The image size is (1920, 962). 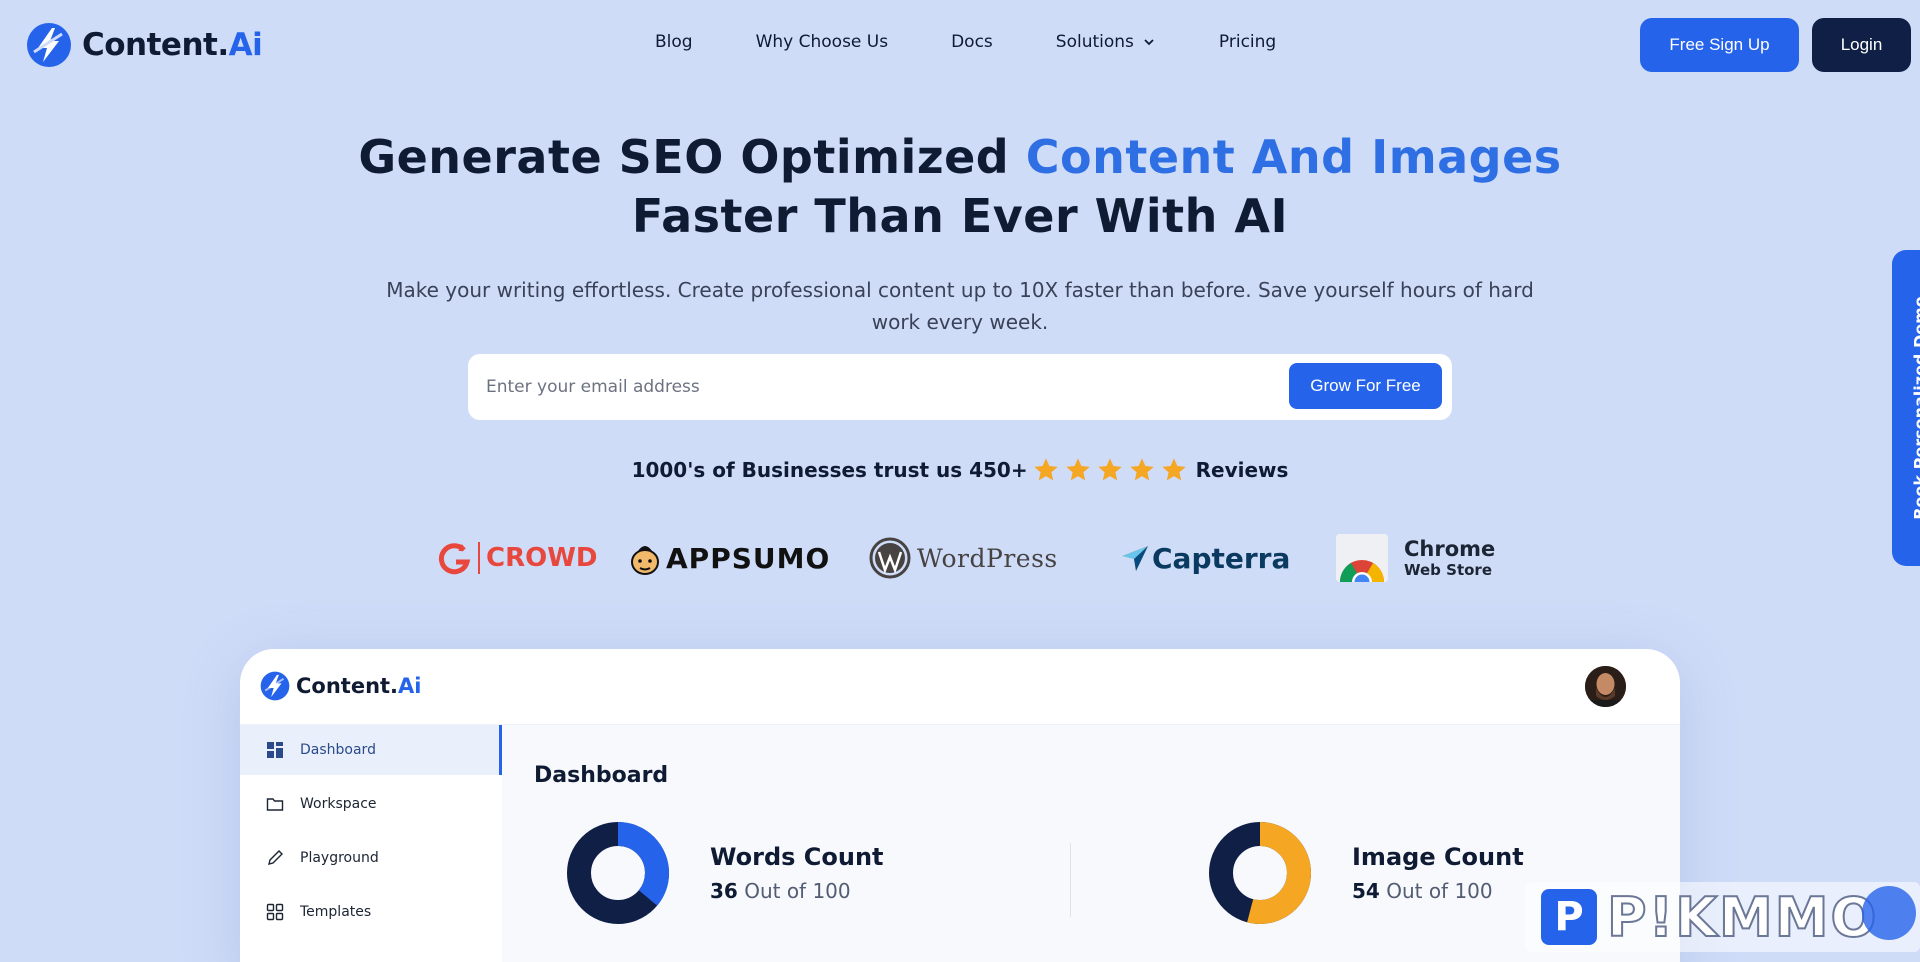 What do you see at coordinates (876, 387) in the screenshot?
I see `email-input` at bounding box center [876, 387].